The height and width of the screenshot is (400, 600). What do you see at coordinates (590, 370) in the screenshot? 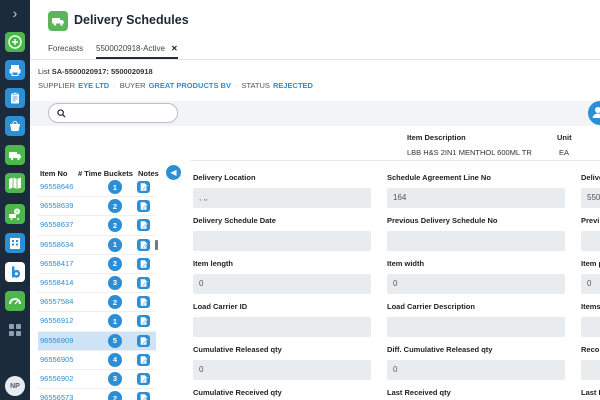
I see `reco-partial-field` at bounding box center [590, 370].